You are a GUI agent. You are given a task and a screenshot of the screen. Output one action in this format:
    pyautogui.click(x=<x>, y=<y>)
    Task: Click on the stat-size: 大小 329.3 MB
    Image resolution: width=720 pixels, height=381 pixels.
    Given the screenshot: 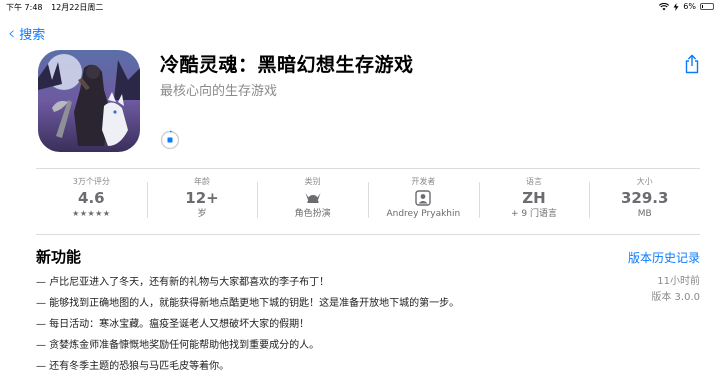 What is the action you would take?
    pyautogui.click(x=644, y=200)
    